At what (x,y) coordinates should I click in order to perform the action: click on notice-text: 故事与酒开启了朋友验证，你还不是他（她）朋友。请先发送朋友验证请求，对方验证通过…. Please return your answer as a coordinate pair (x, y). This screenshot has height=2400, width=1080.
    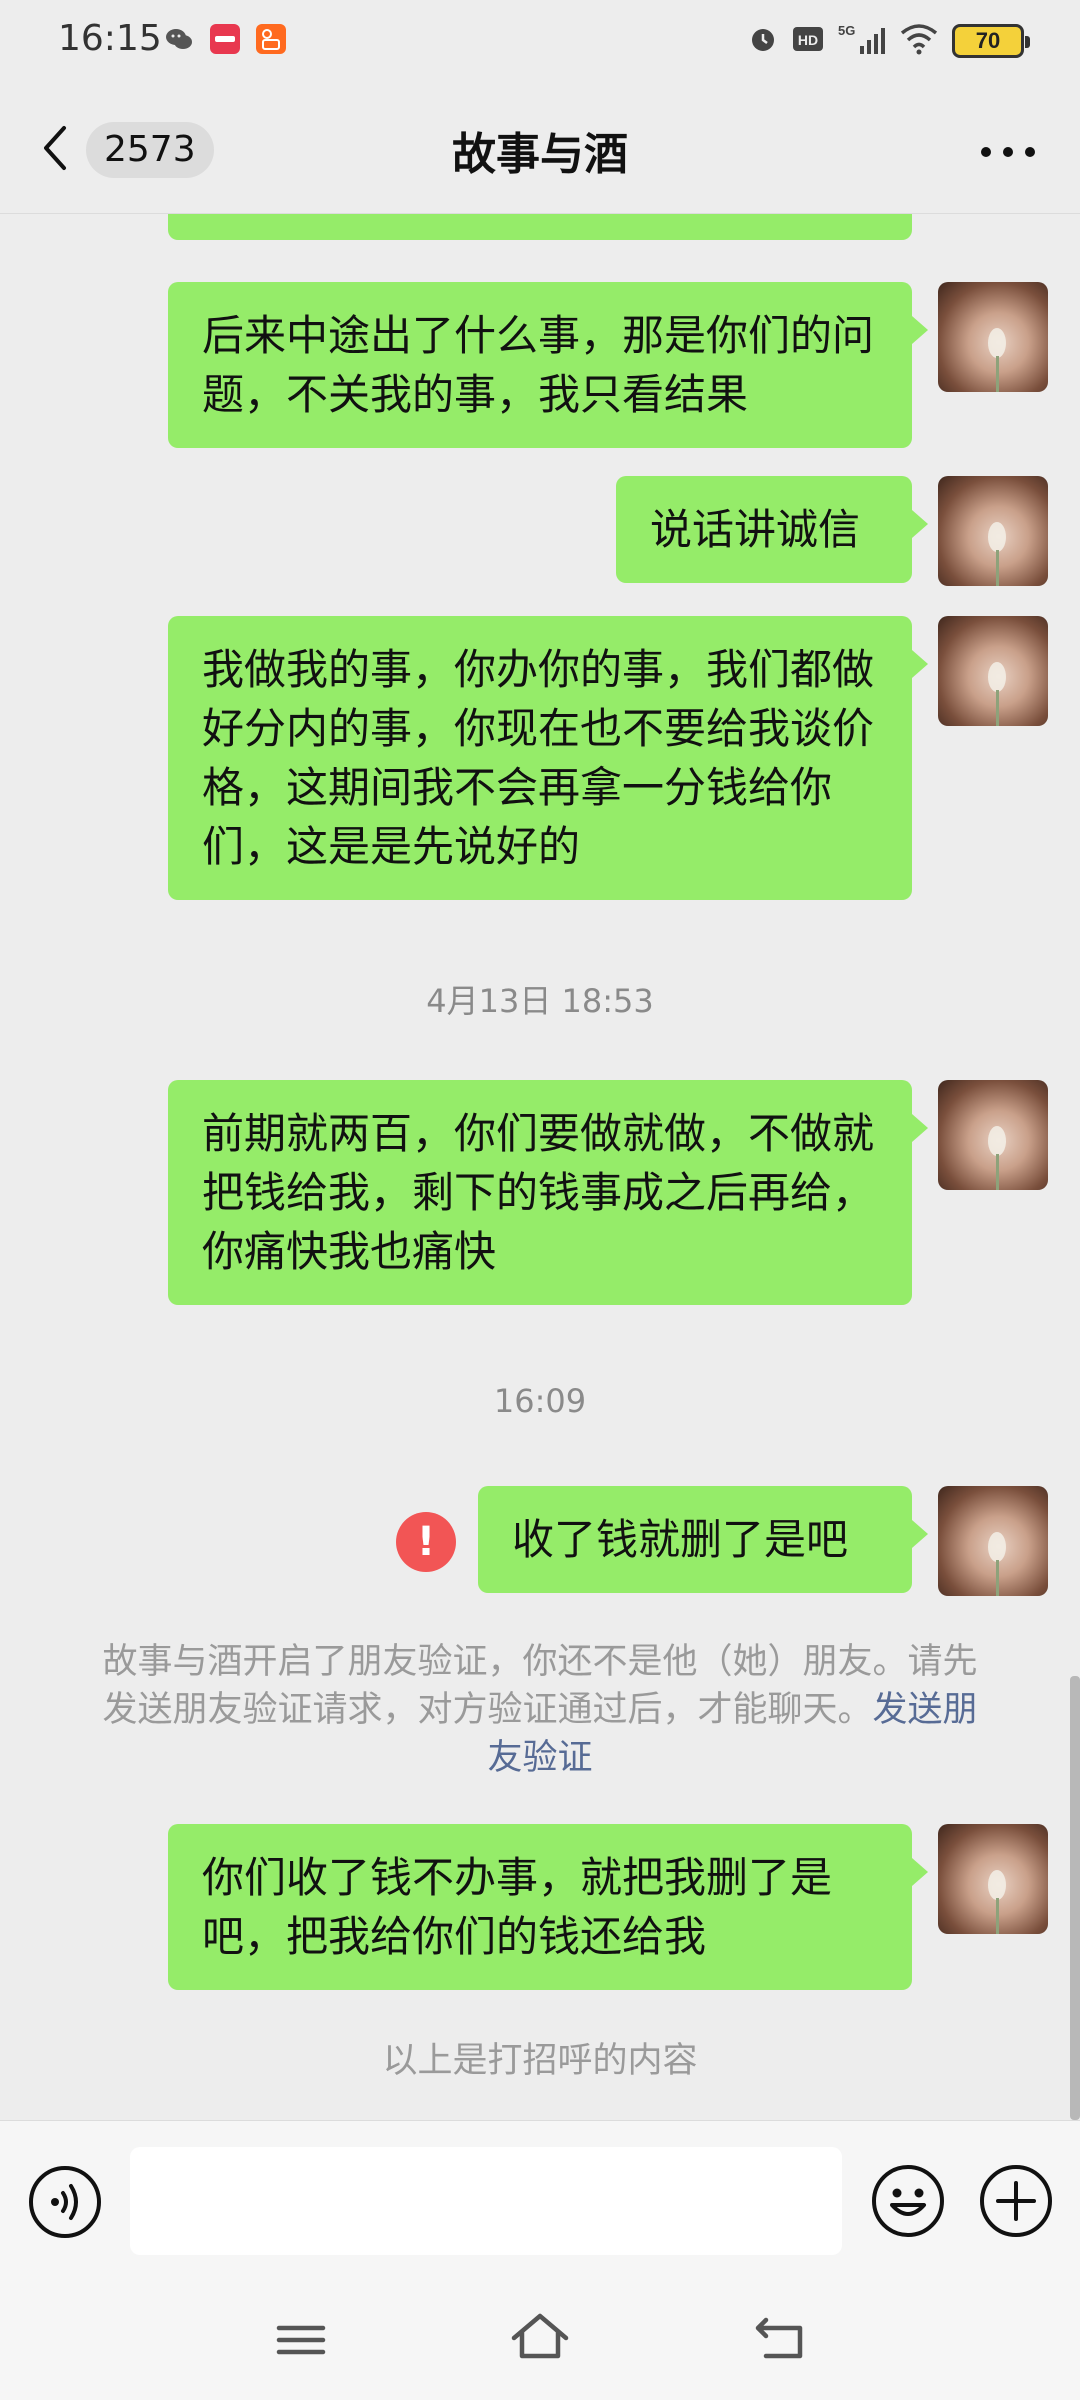
    Looking at the image, I should click on (540, 1686).